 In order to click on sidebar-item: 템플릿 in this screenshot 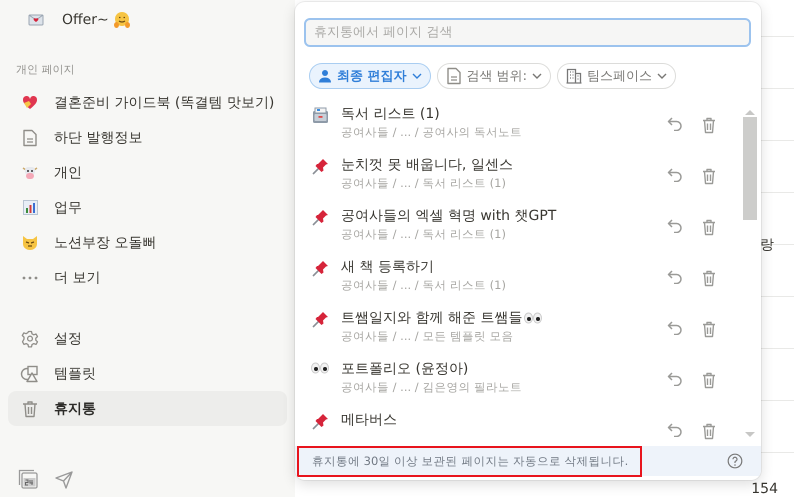, I will do `click(147, 373)`.